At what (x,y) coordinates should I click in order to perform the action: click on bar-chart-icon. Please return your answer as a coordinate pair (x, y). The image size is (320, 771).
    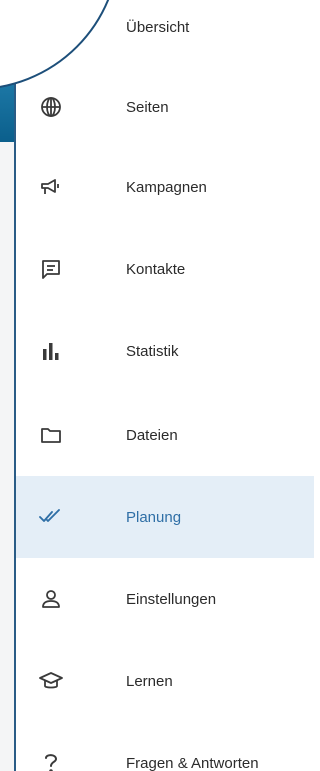
    Looking at the image, I should click on (51, 351).